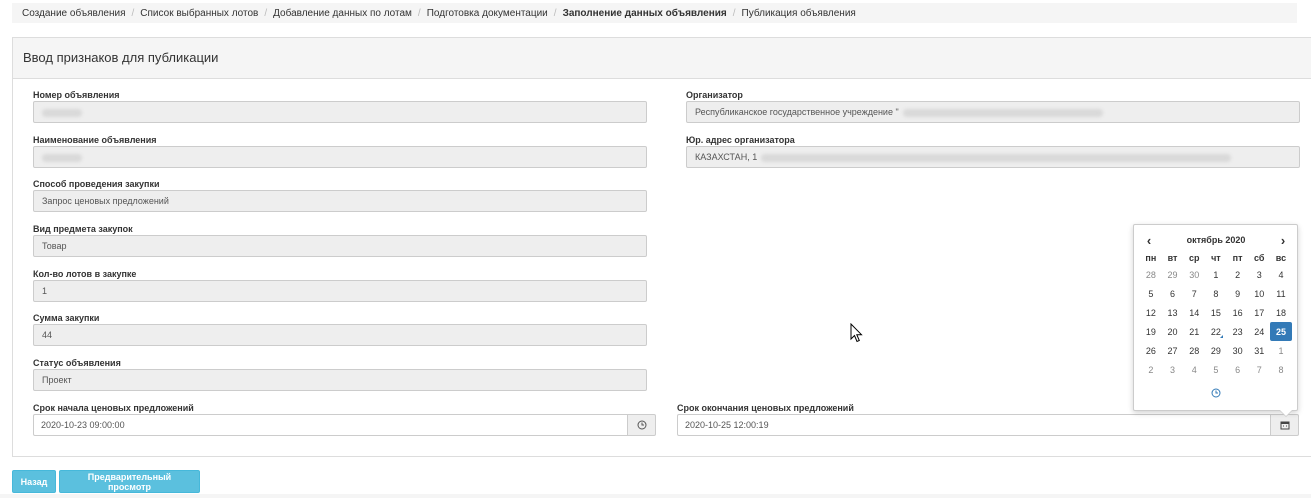 This screenshot has width=1311, height=498. What do you see at coordinates (1281, 331) in the screenshot?
I see `day-cell: 25` at bounding box center [1281, 331].